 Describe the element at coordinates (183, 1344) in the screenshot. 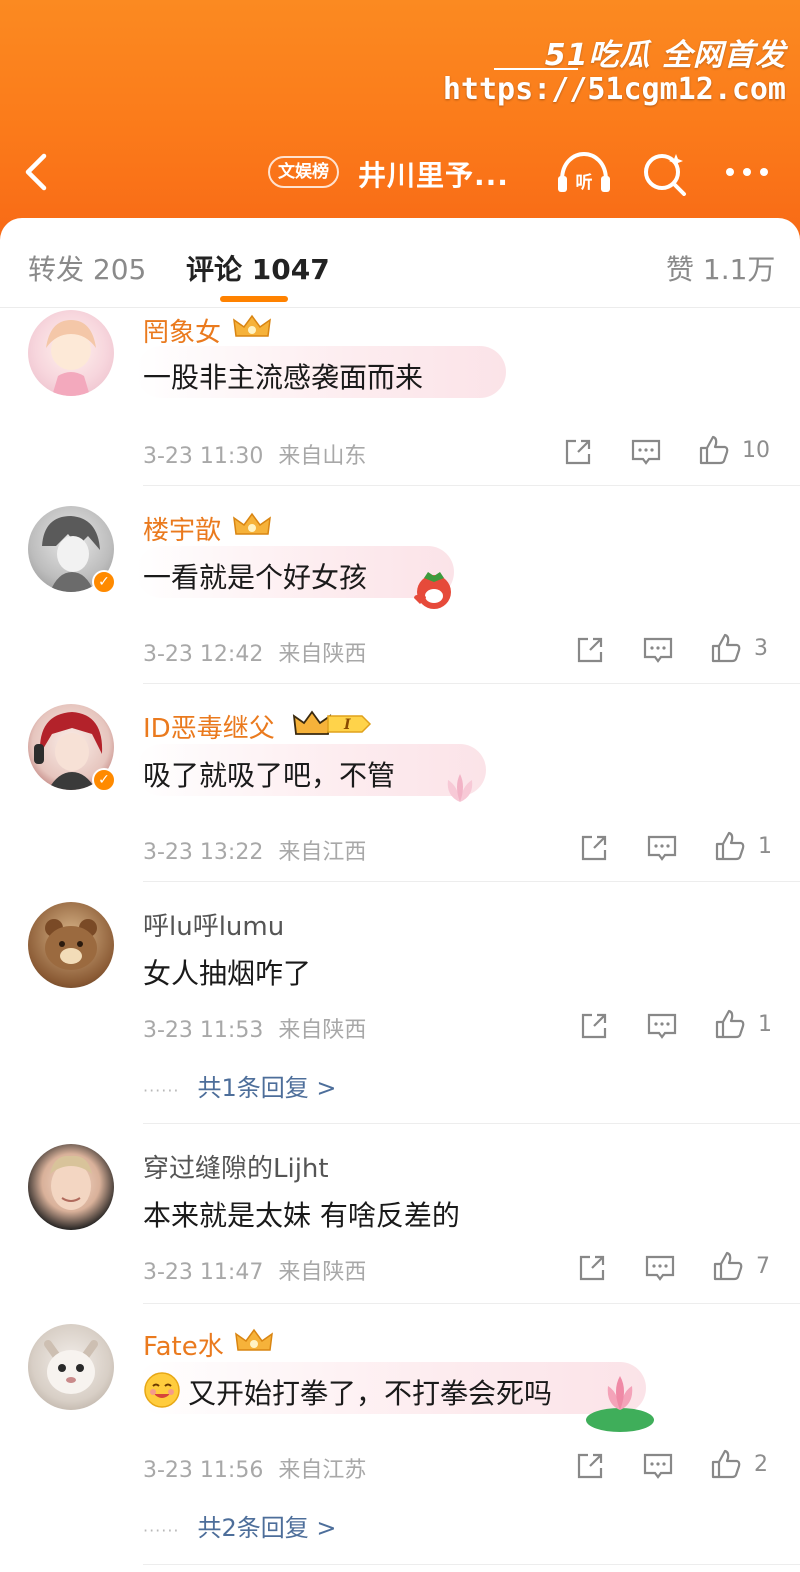

I see `username: Fate水` at that location.